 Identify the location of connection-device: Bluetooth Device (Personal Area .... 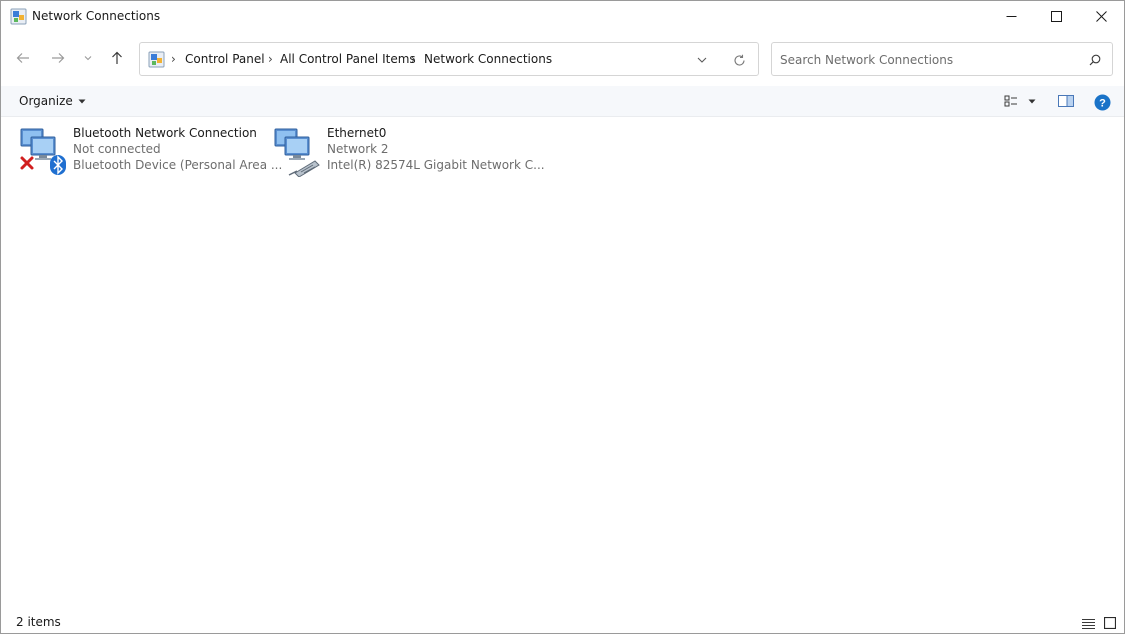
(178, 165).